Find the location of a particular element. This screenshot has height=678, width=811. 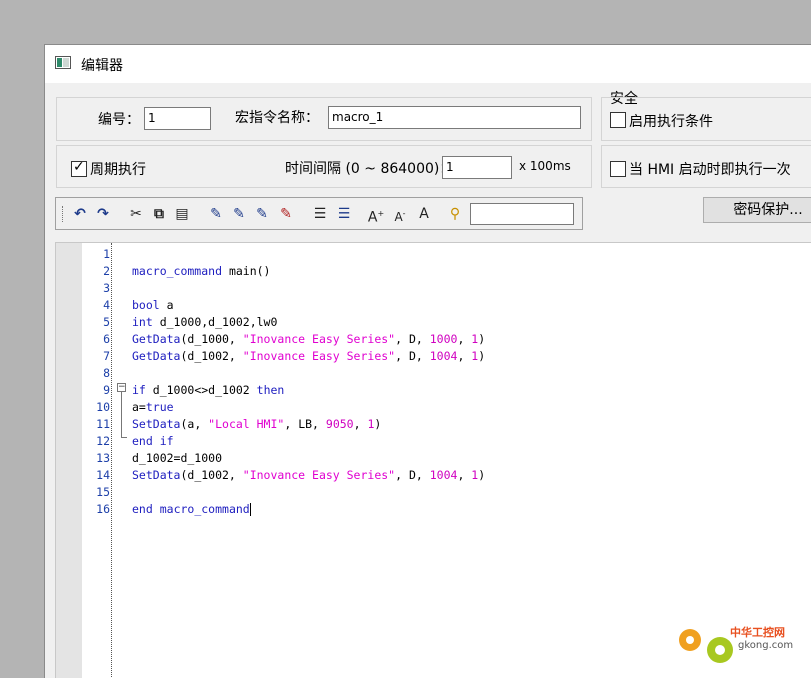

code-text: macro_command main() is located at coordinates (201, 271).